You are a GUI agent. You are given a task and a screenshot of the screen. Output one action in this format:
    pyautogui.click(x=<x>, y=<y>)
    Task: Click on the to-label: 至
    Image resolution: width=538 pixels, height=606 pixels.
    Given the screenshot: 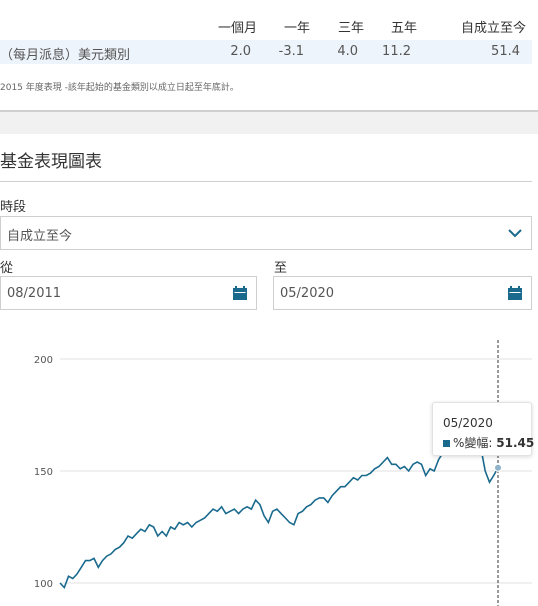 What is the action you would take?
    pyautogui.click(x=281, y=268)
    